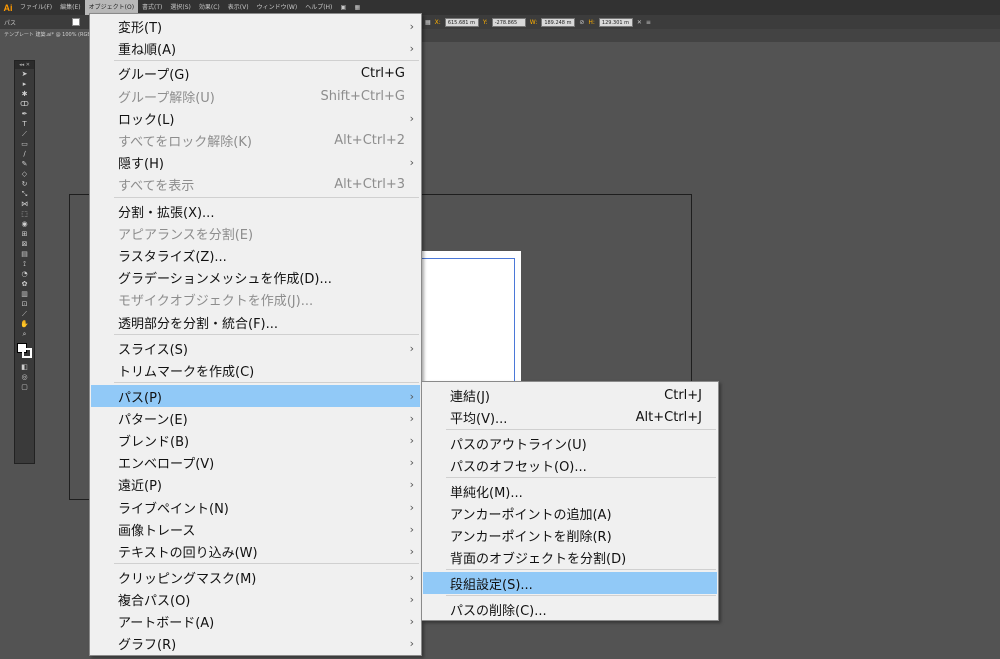 Image resolution: width=1000 pixels, height=659 pixels. Describe the element at coordinates (25, 294) in the screenshot. I see `graph-tool-icon: ▥` at that location.